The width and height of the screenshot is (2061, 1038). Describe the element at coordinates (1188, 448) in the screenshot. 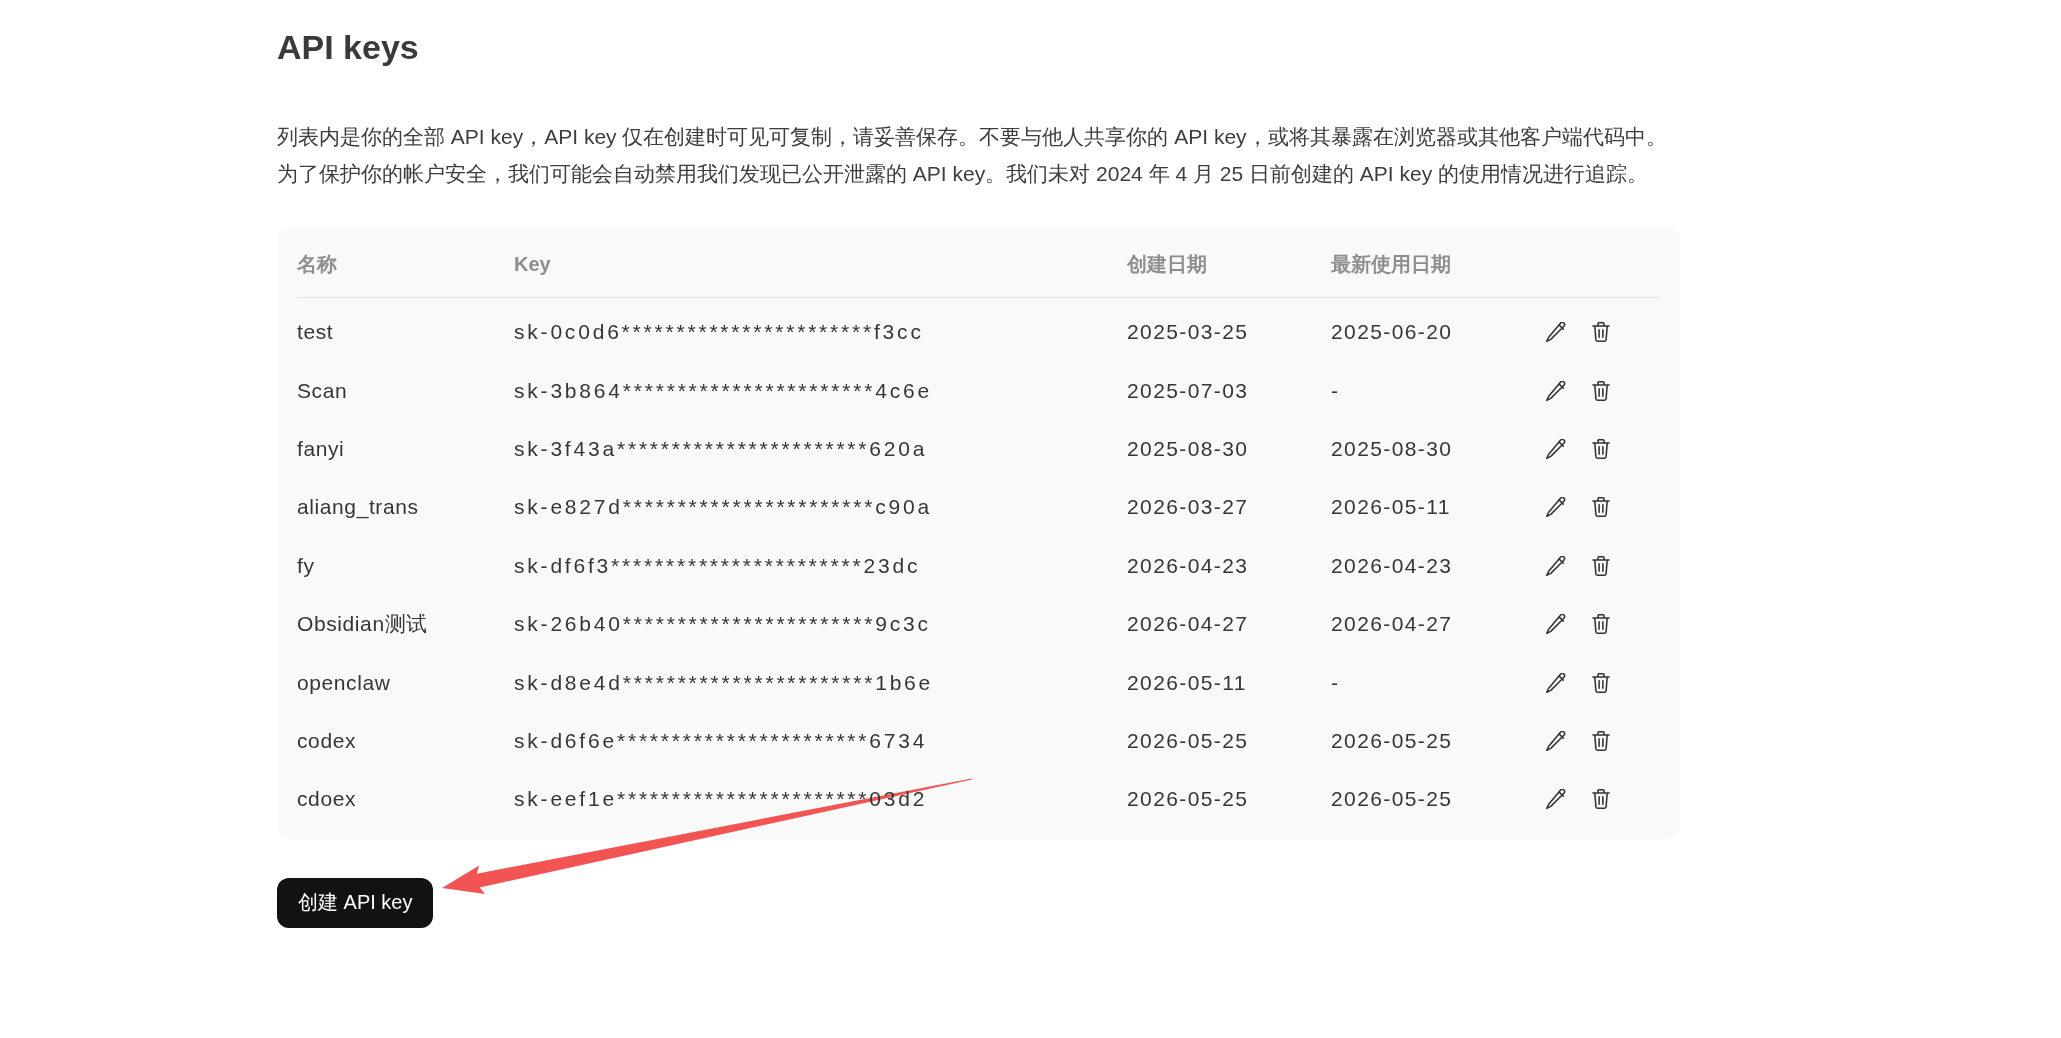

I see `created-date: 2025-08-30` at that location.